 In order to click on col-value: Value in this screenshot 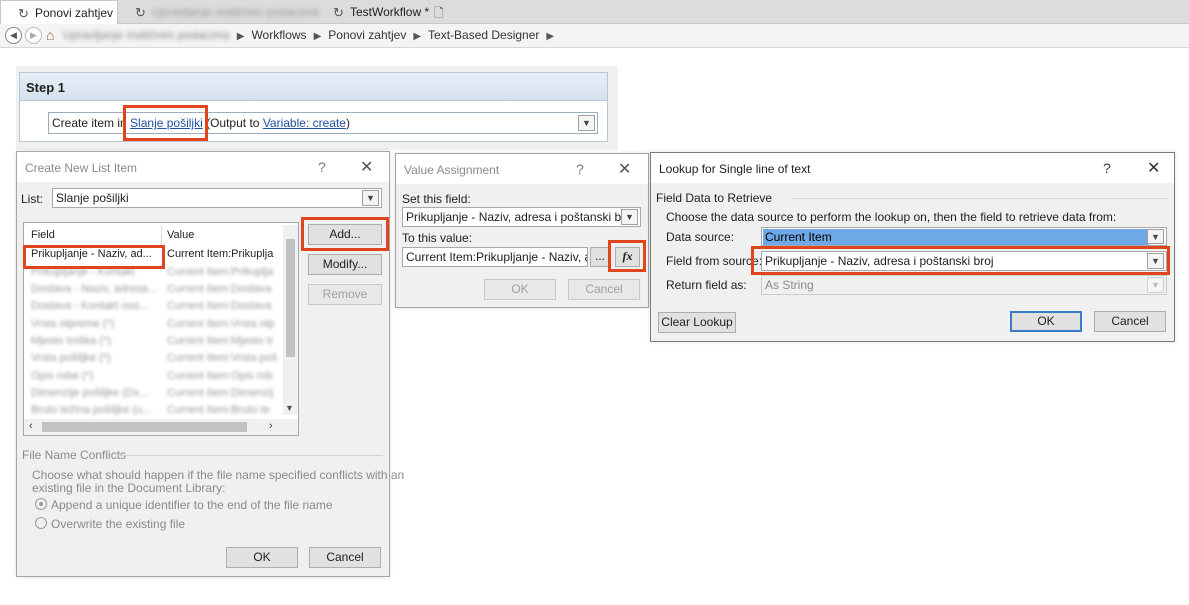, I will do `click(226, 235)`.